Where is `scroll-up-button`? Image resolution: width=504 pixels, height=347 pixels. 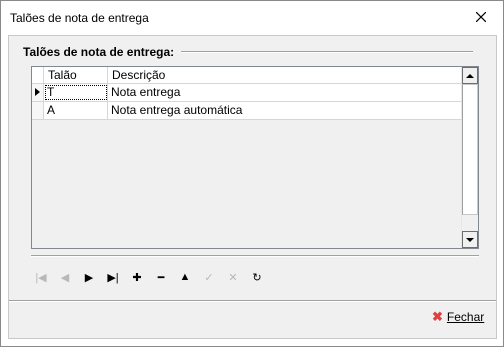 scroll-up-button is located at coordinates (470, 75).